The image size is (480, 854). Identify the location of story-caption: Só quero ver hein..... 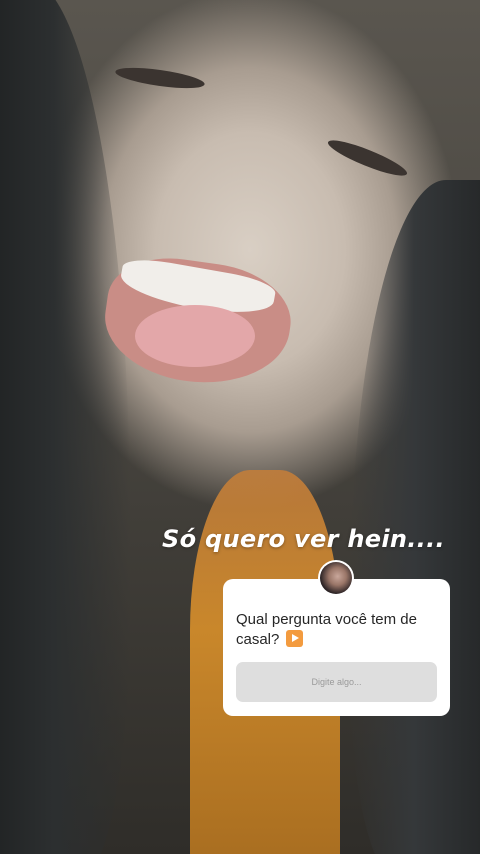
(303, 539).